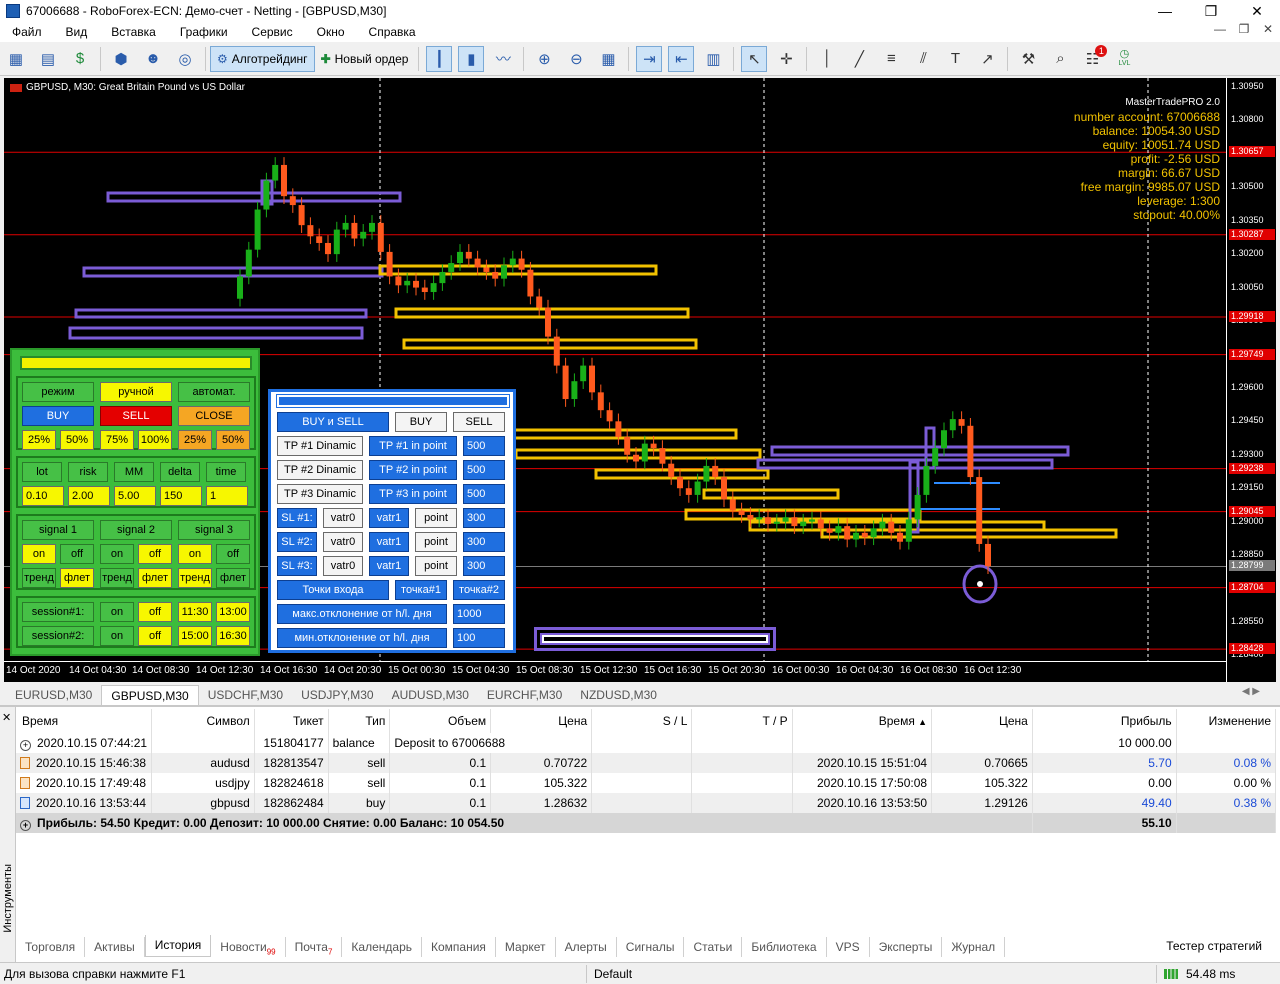 This screenshot has height=984, width=1280. I want to click on price-level-marker: 1.28799, so click(1252, 566).